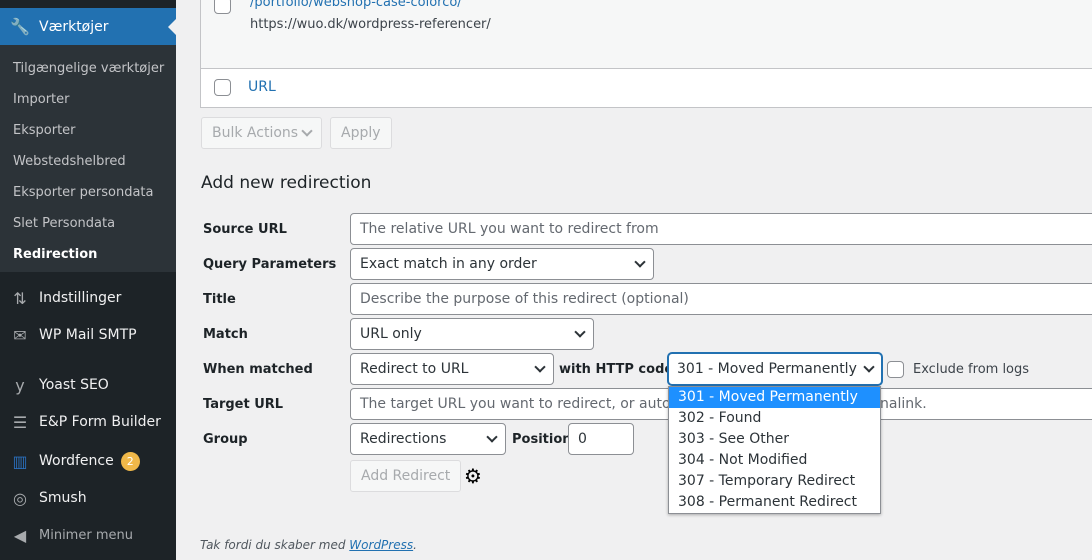  Describe the element at coordinates (286, 183) in the screenshot. I see `section-heading: Add new redirection` at that location.